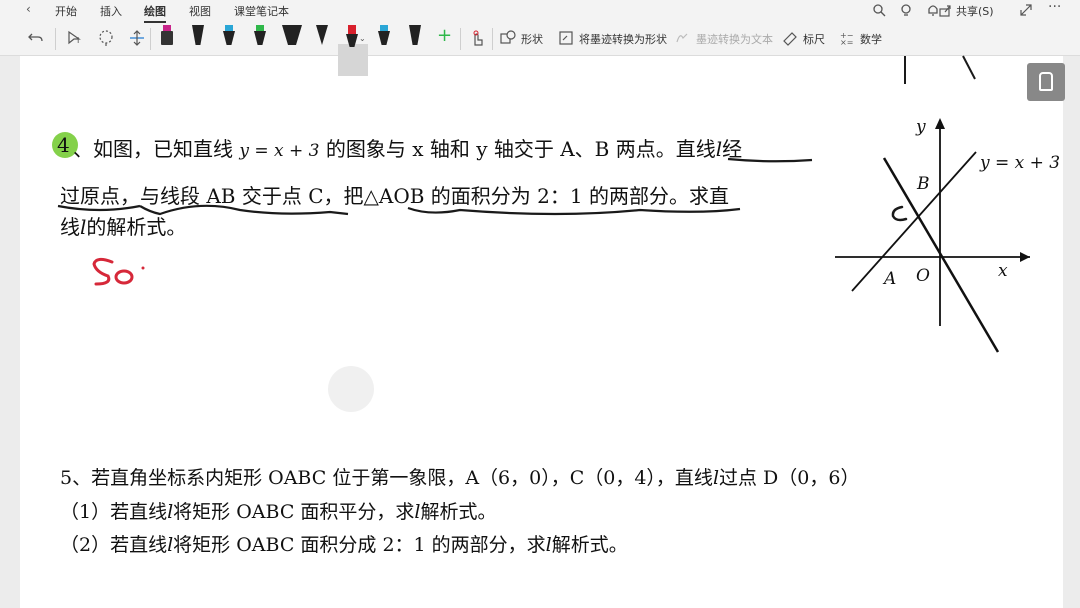 This screenshot has width=1080, height=608. Describe the element at coordinates (923, 184) in the screenshot. I see `label-b: B` at that location.